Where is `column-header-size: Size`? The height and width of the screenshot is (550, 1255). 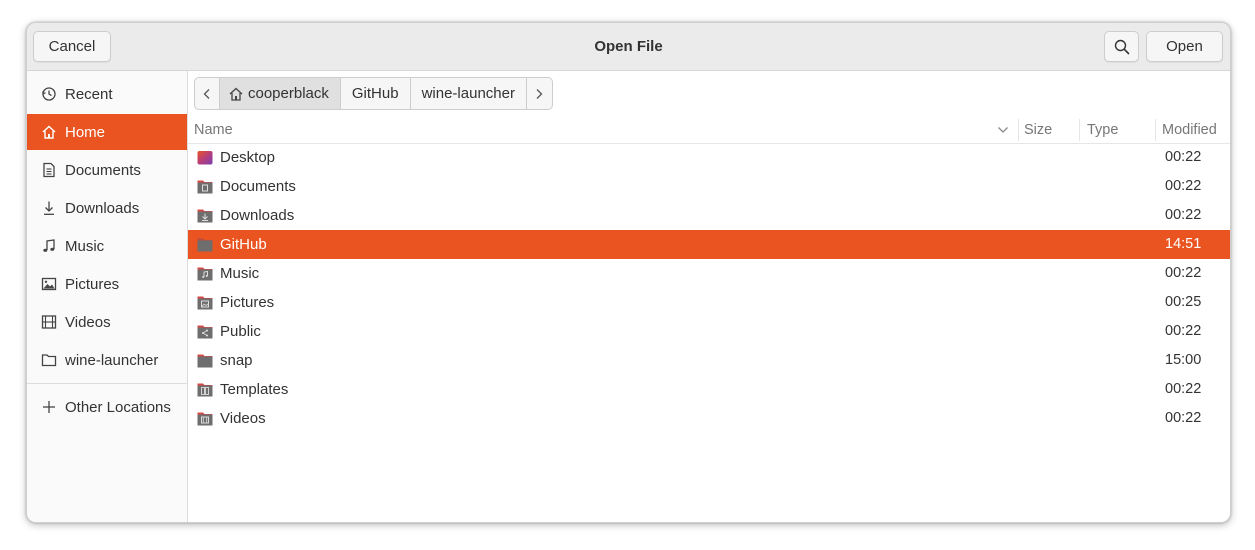 column-header-size: Size is located at coordinates (1038, 130).